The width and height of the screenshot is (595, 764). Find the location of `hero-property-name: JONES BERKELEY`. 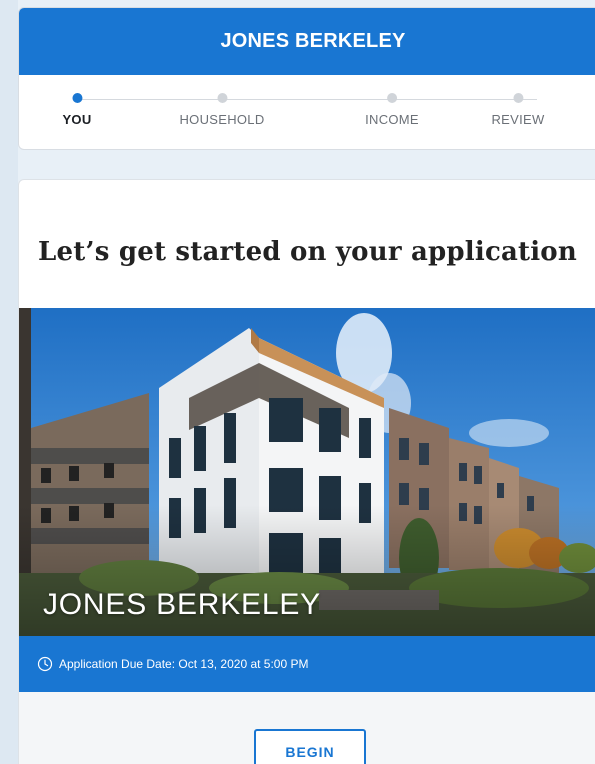

hero-property-name: JONES BERKELEY is located at coordinates (182, 604).